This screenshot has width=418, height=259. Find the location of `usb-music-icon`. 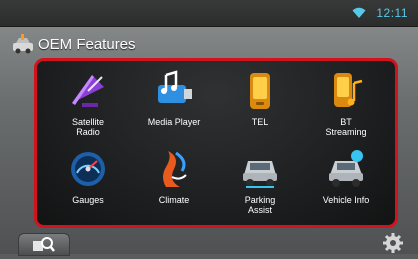

usb-music-icon is located at coordinates (175, 86).